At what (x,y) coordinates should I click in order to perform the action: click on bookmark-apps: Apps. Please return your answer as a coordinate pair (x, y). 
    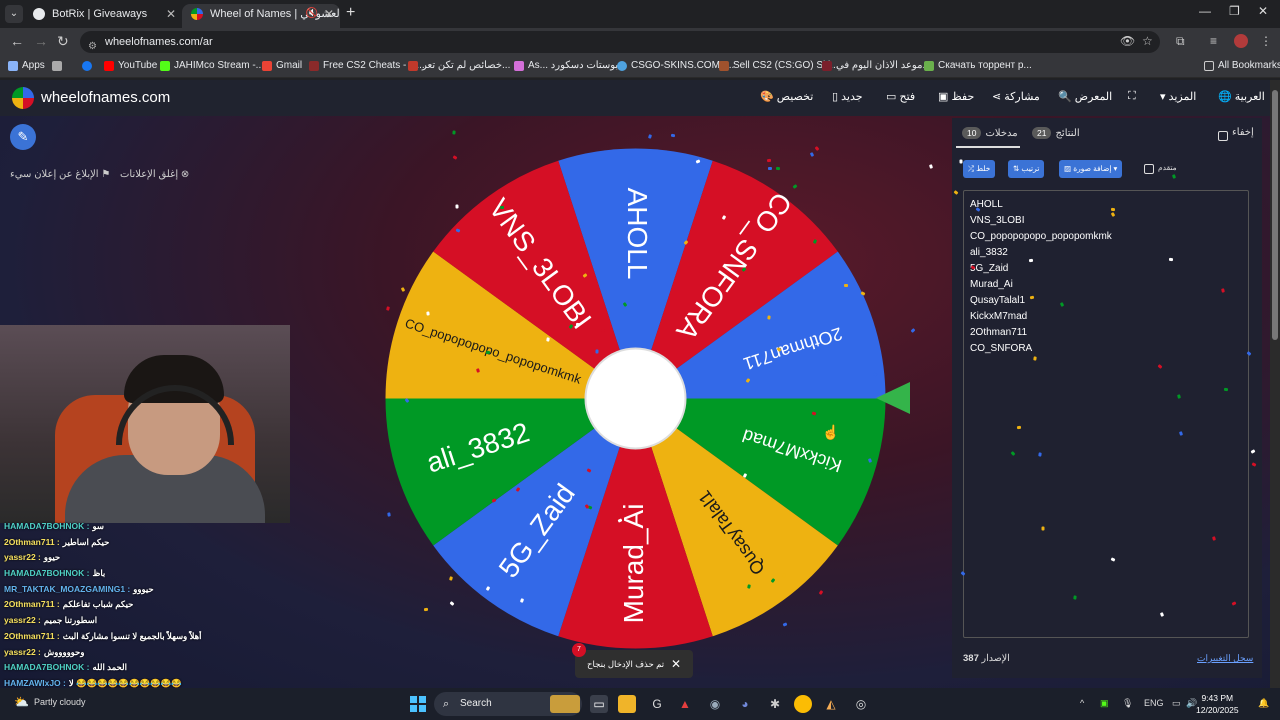
    Looking at the image, I should click on (26, 65).